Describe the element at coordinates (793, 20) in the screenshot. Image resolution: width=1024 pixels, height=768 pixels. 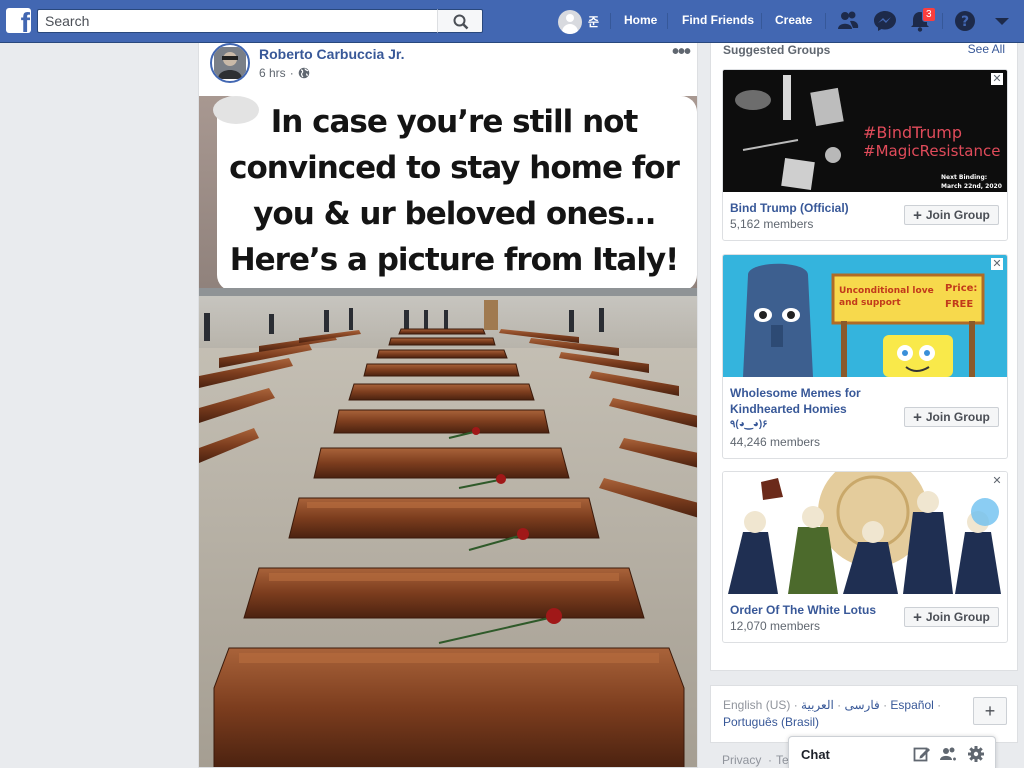
I see `nav-create-link: Create` at that location.